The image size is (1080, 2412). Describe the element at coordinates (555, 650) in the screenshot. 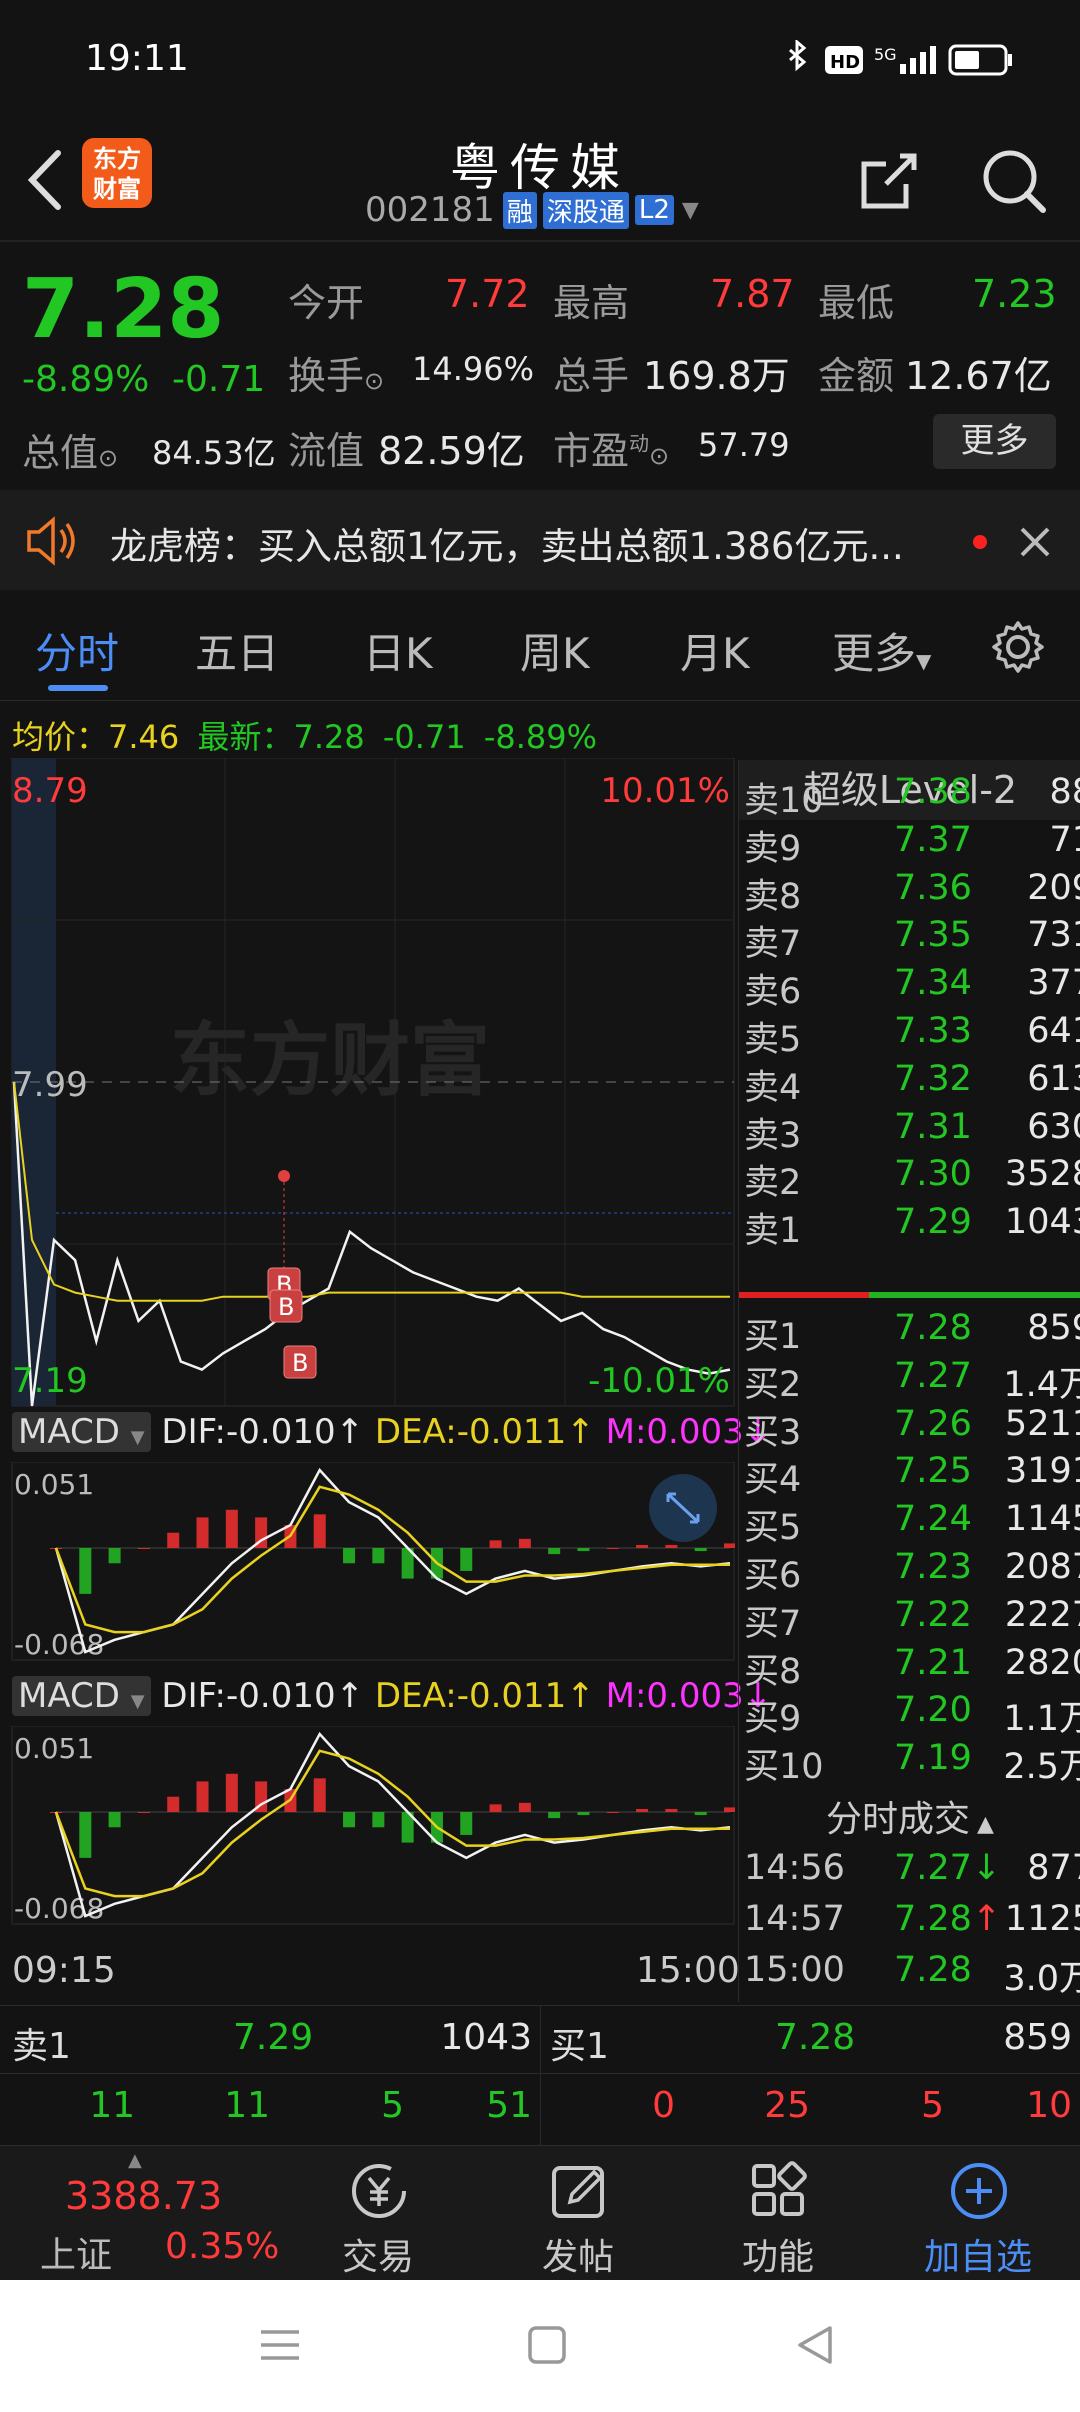

I see `tab-weekly-k: 周K` at that location.